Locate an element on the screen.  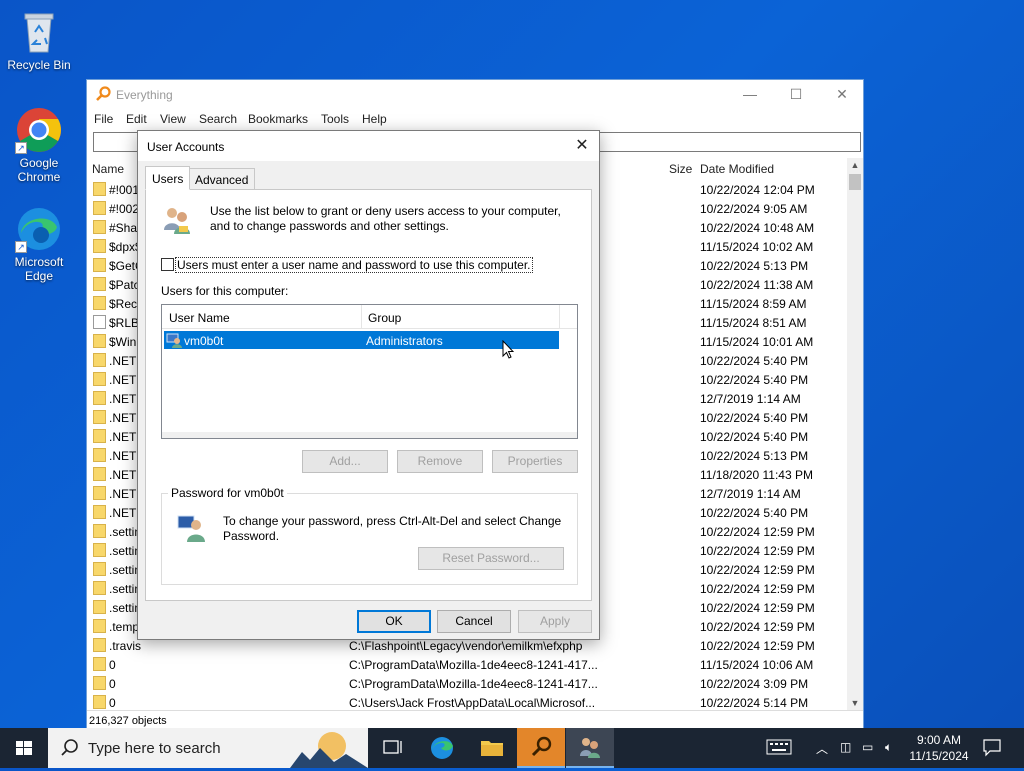
taskbar-user-accounts is located at coordinates (590, 748).